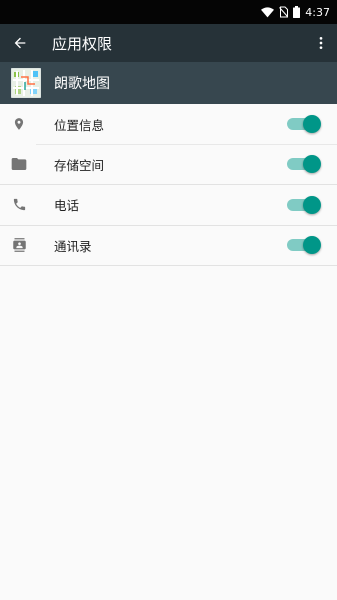 This screenshot has width=337, height=600. I want to click on page-title: 应用权限, so click(82, 43).